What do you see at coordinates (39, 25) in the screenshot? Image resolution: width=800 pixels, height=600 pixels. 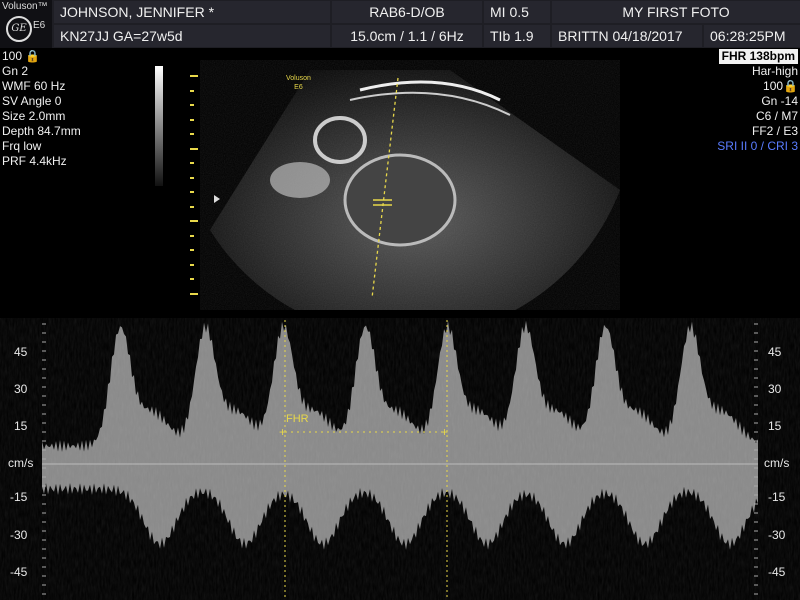 I see `model-label: E6` at bounding box center [39, 25].